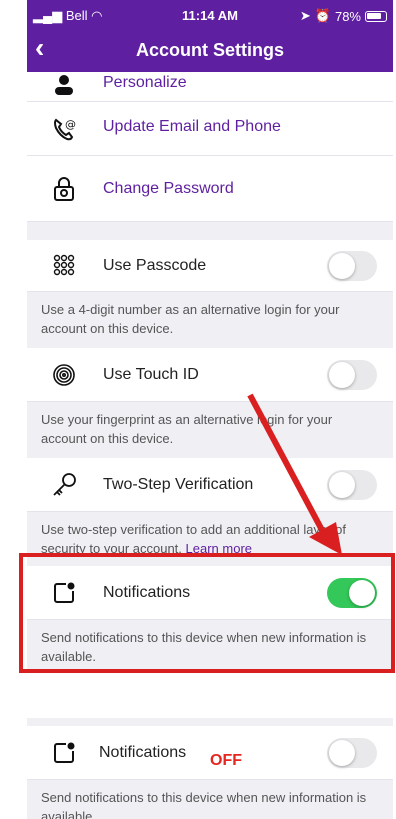  What do you see at coordinates (64, 753) in the screenshot?
I see `notification-badge-icon` at bounding box center [64, 753].